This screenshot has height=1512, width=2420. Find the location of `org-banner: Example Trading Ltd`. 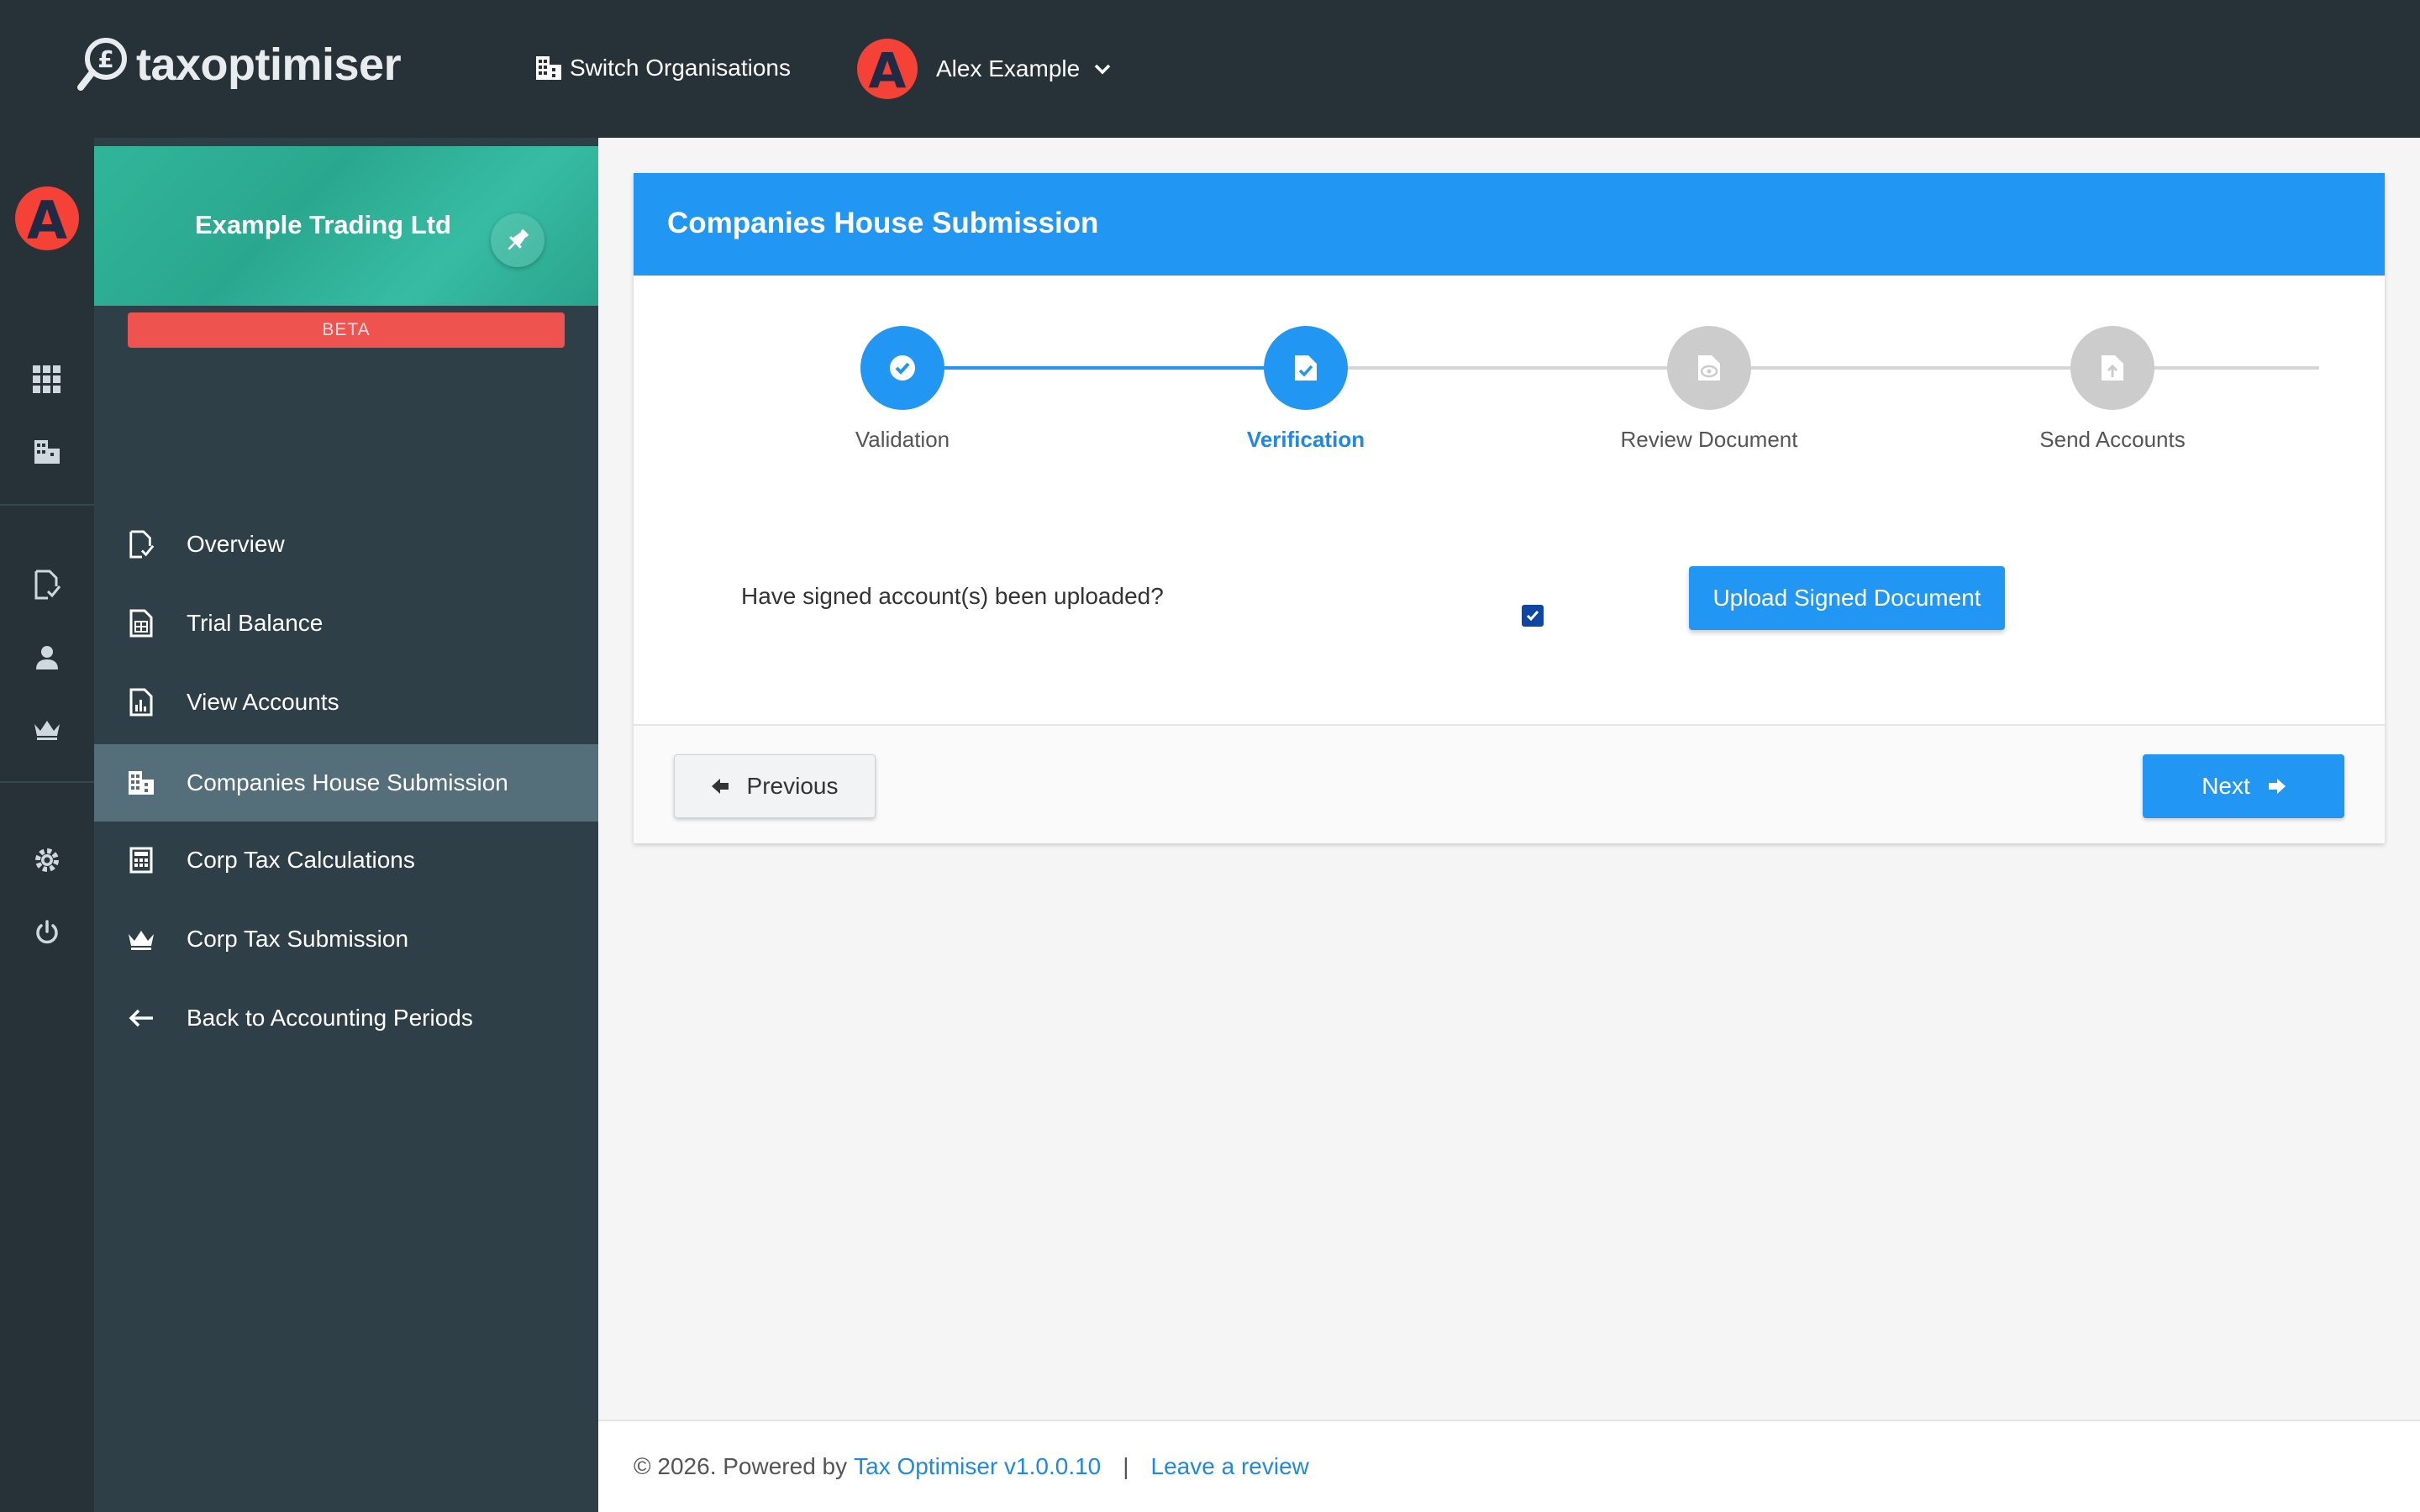

org-banner: Example Trading Ltd is located at coordinates (346, 226).